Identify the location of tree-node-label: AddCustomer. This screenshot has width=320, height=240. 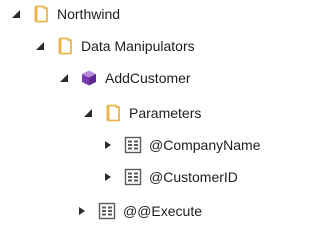
(148, 78).